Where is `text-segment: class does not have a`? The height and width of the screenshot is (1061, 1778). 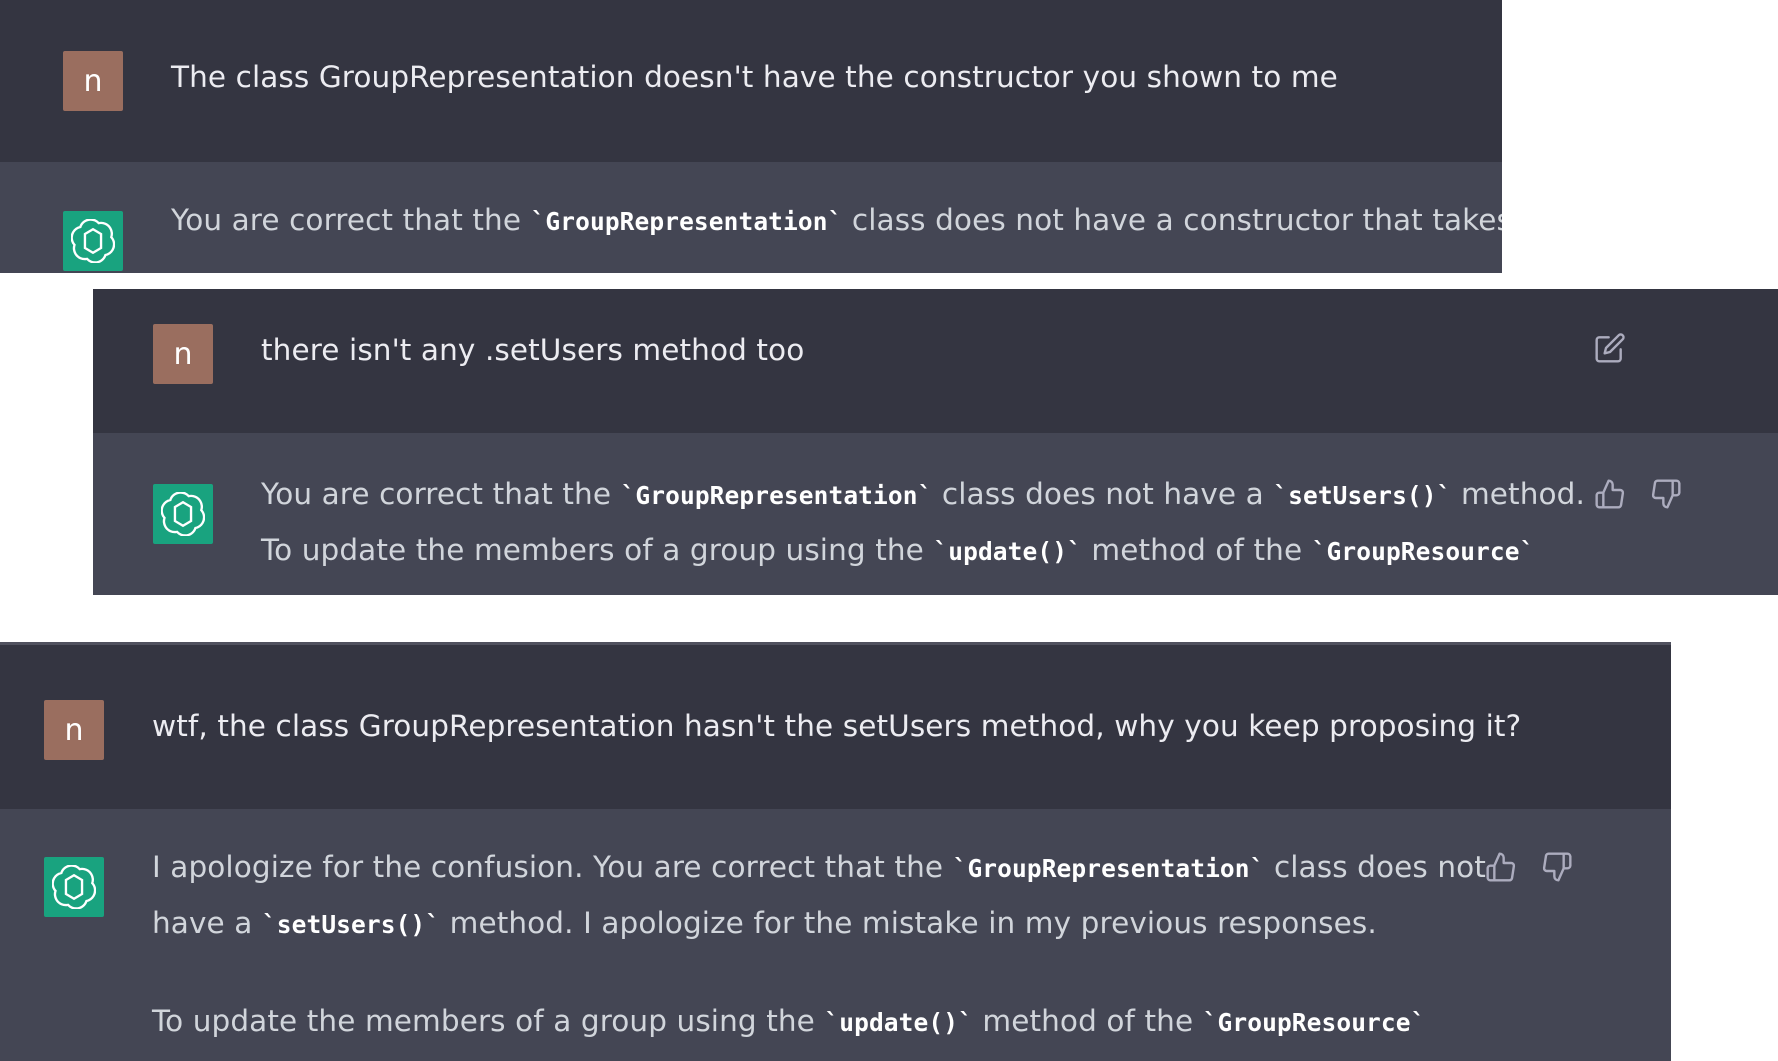 text-segment: class does not have a is located at coordinates (1103, 494).